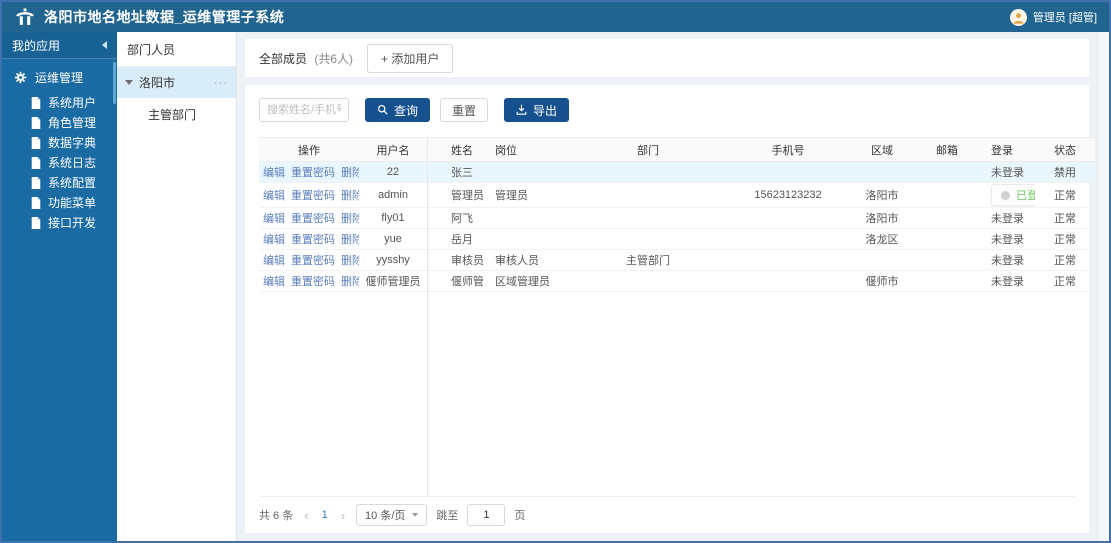 The width and height of the screenshot is (1111, 543). I want to click on cell-username: yue, so click(393, 239).